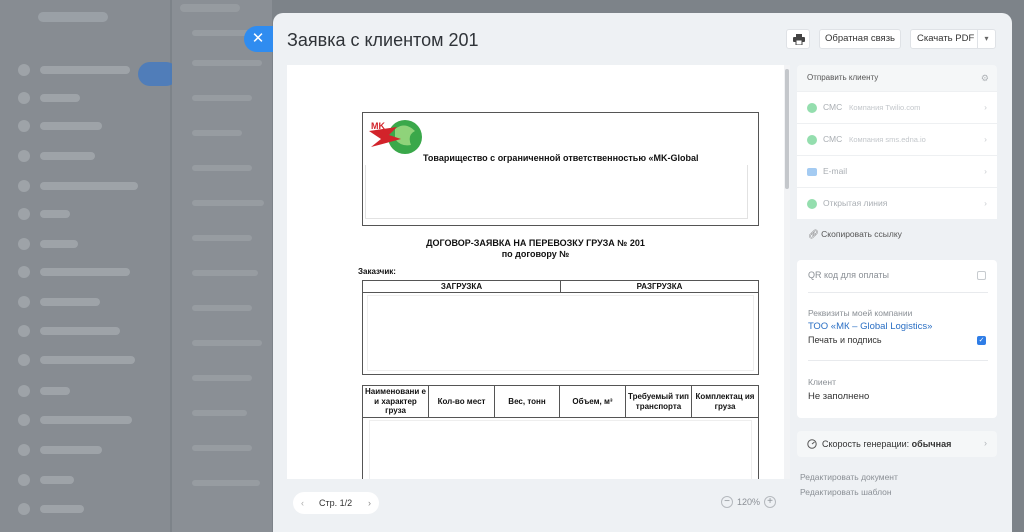 The height and width of the screenshot is (532, 1024). What do you see at coordinates (835, 171) in the screenshot?
I see `send-item-label: E-mail` at bounding box center [835, 171].